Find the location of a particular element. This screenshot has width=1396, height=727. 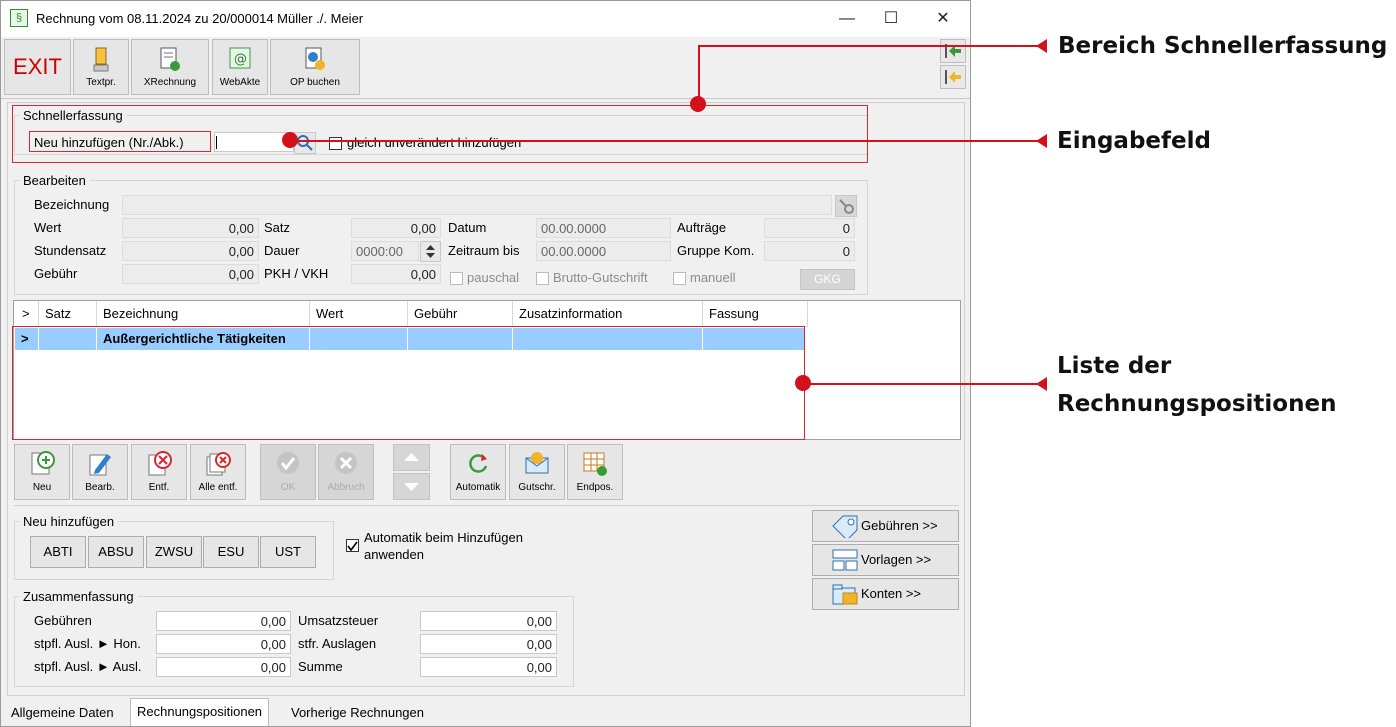

abti-button: ABTI is located at coordinates (58, 552).